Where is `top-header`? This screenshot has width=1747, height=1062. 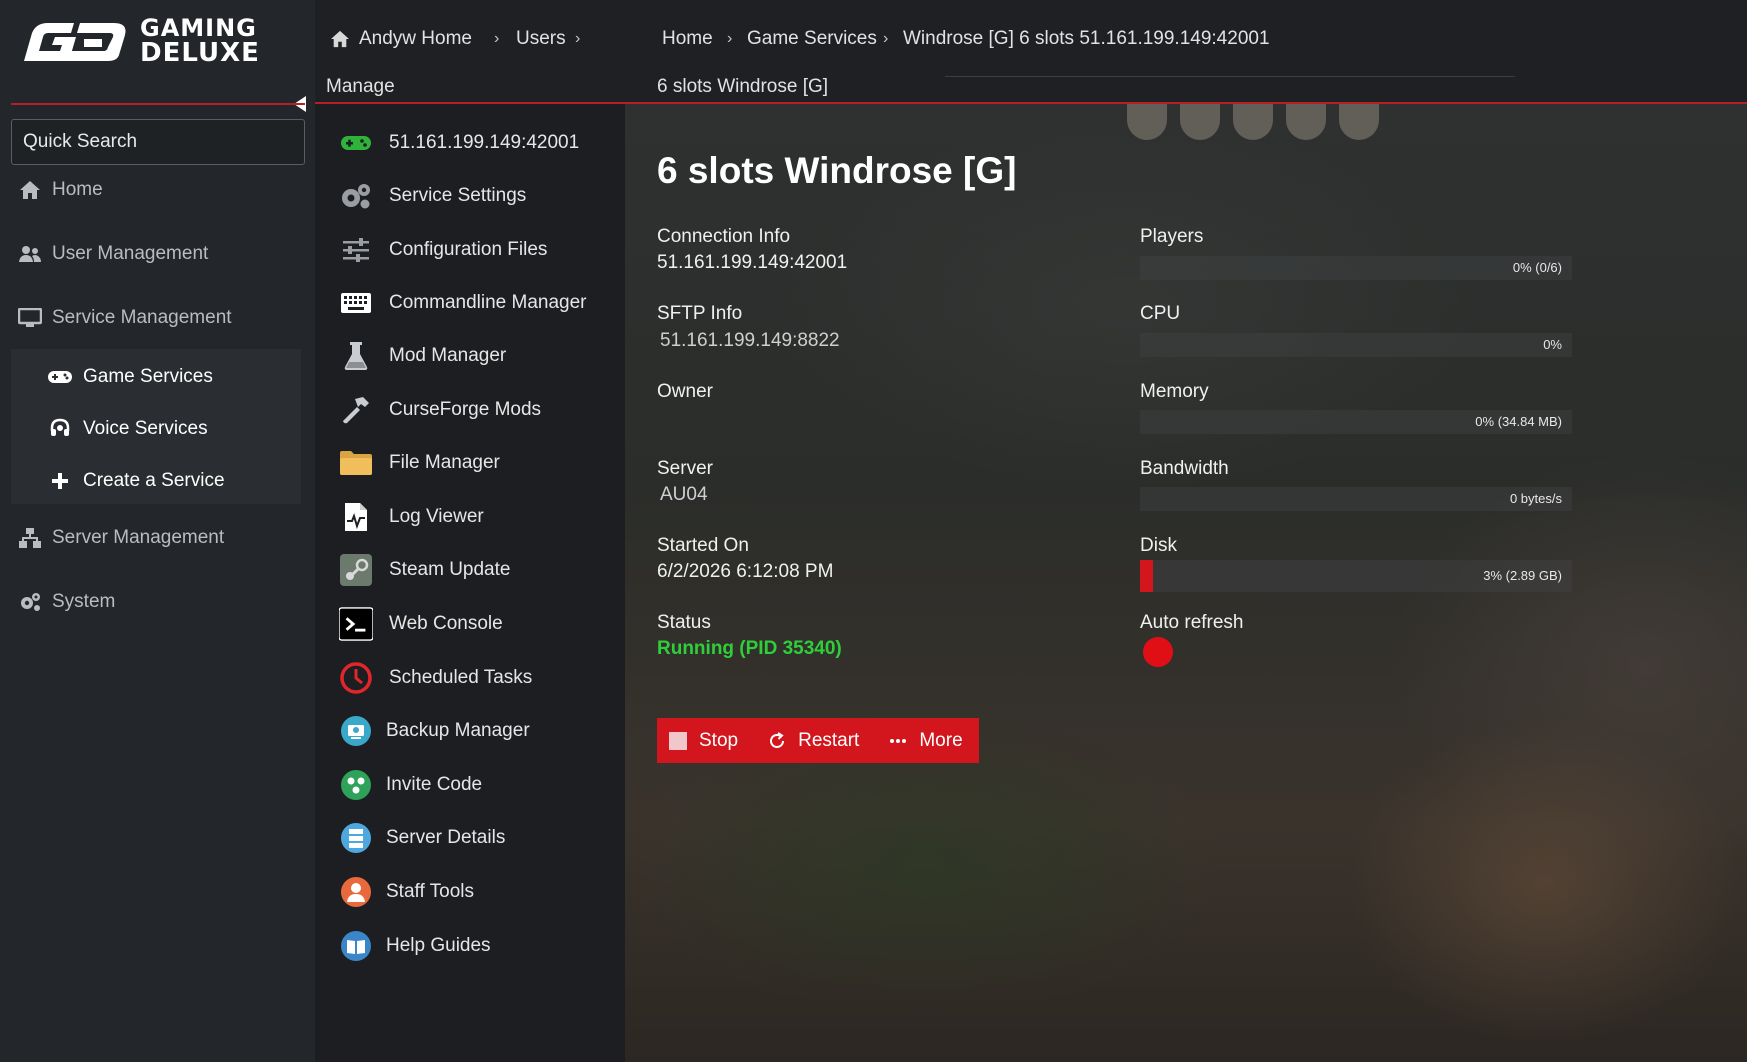 top-header is located at coordinates (1031, 52).